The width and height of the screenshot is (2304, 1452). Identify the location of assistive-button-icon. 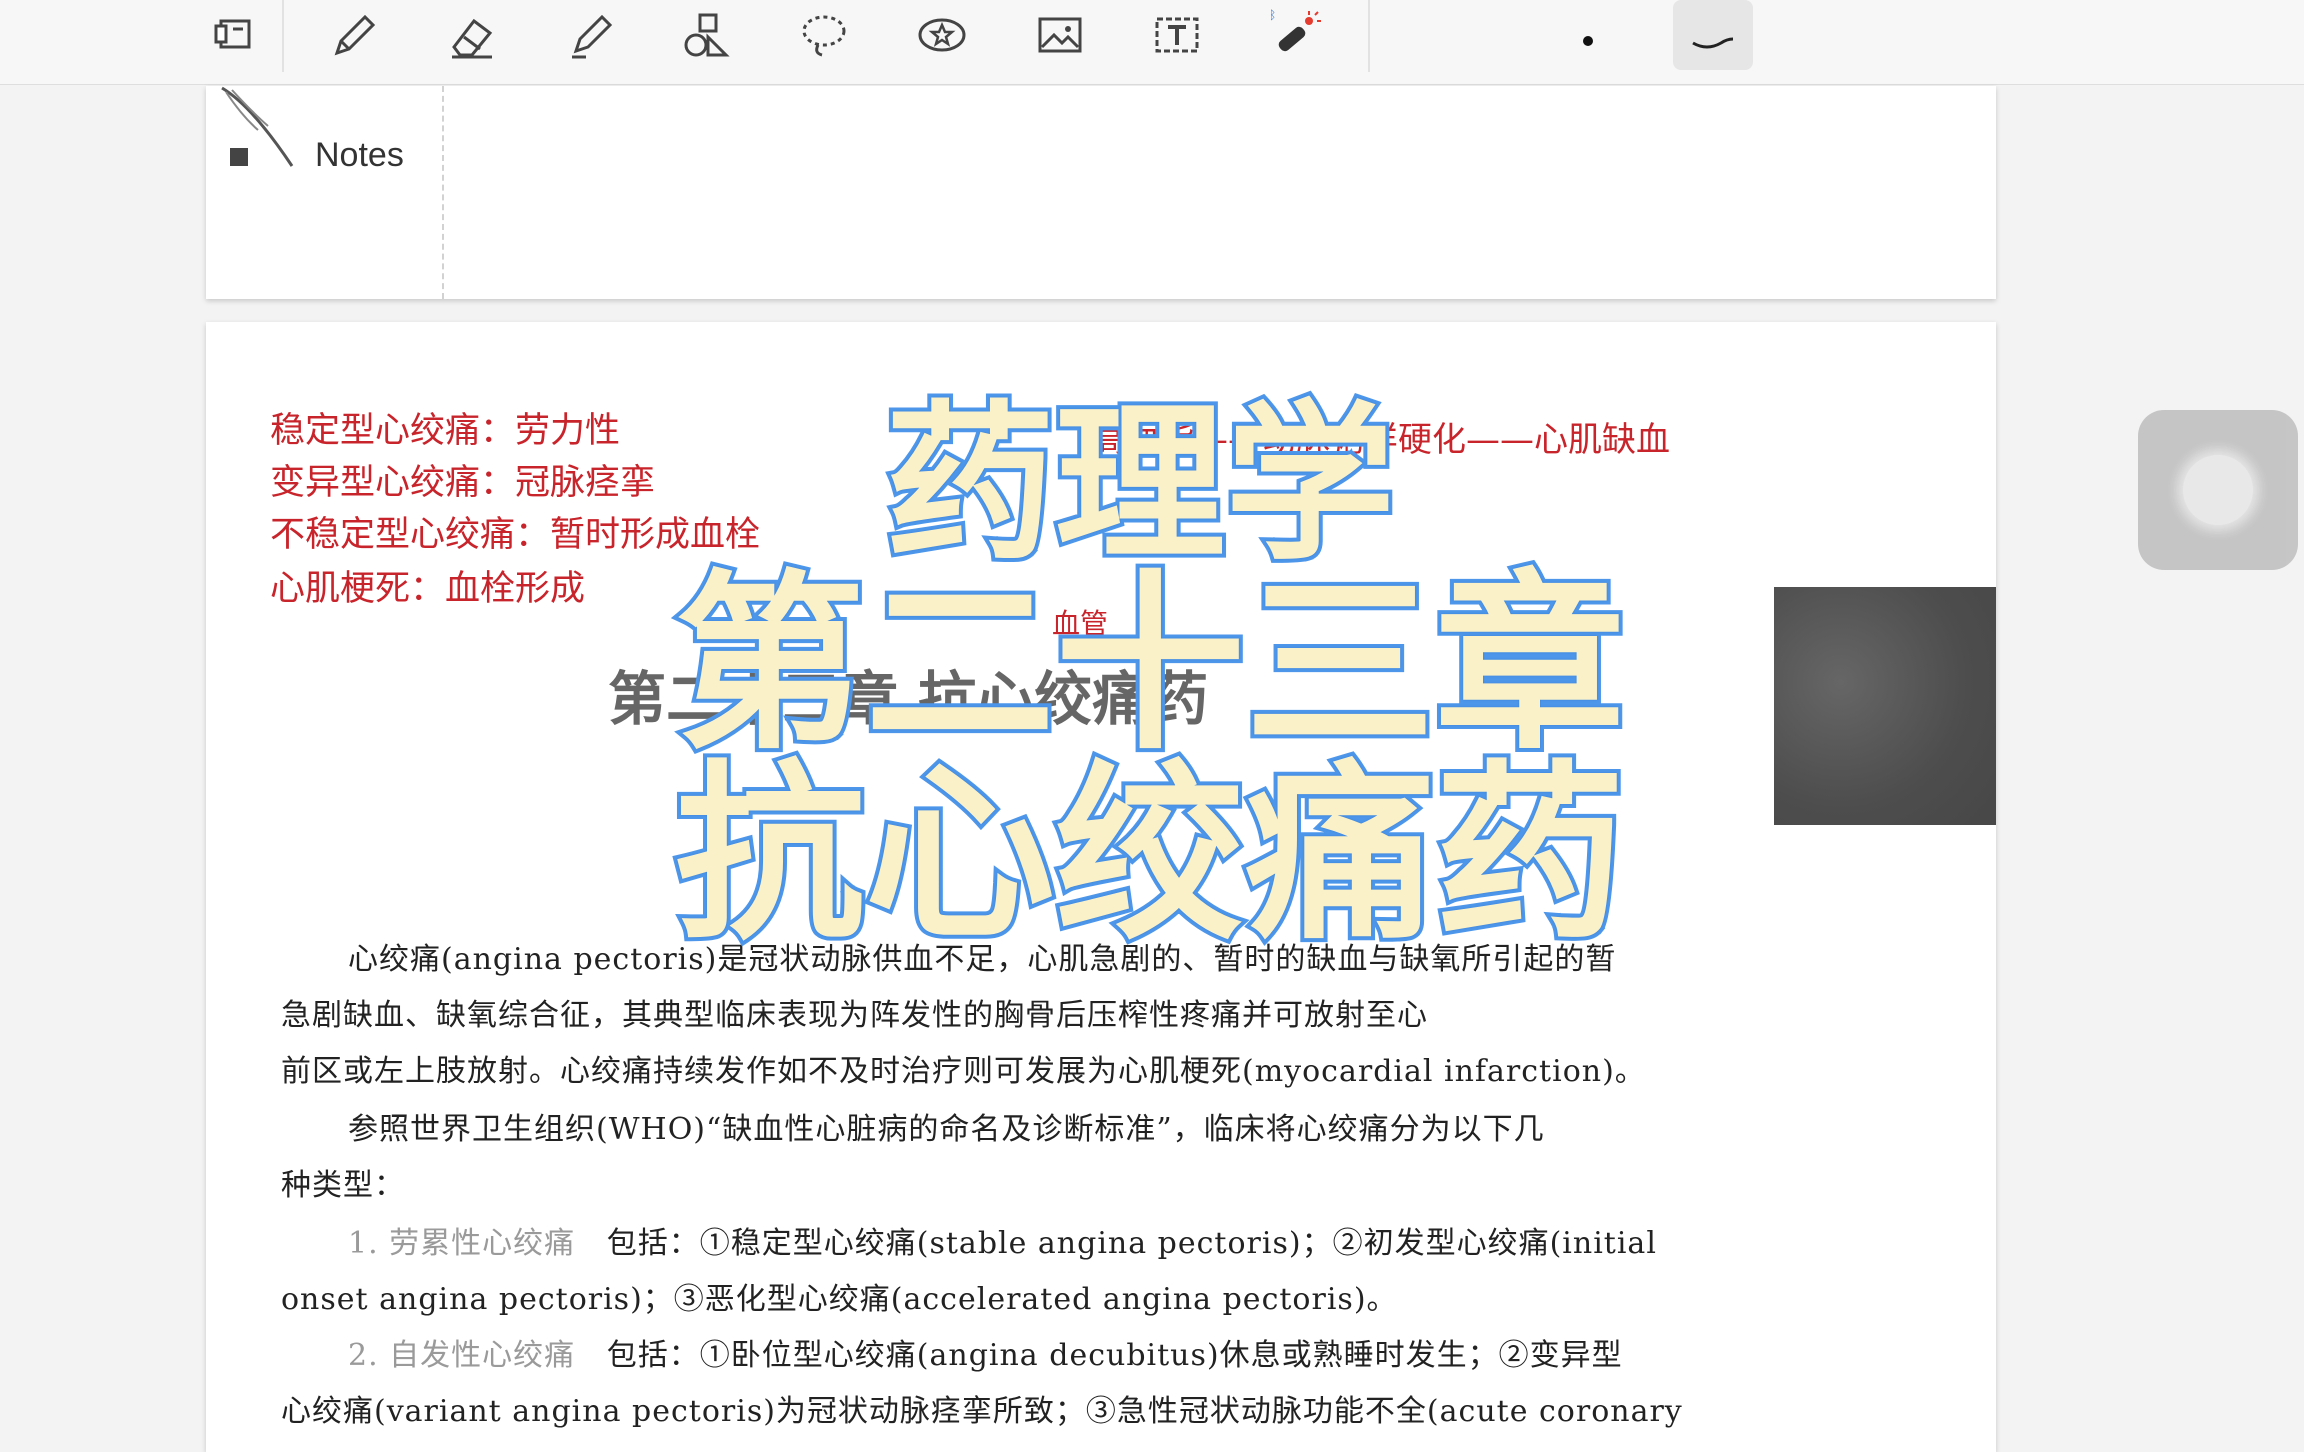
(2218, 490).